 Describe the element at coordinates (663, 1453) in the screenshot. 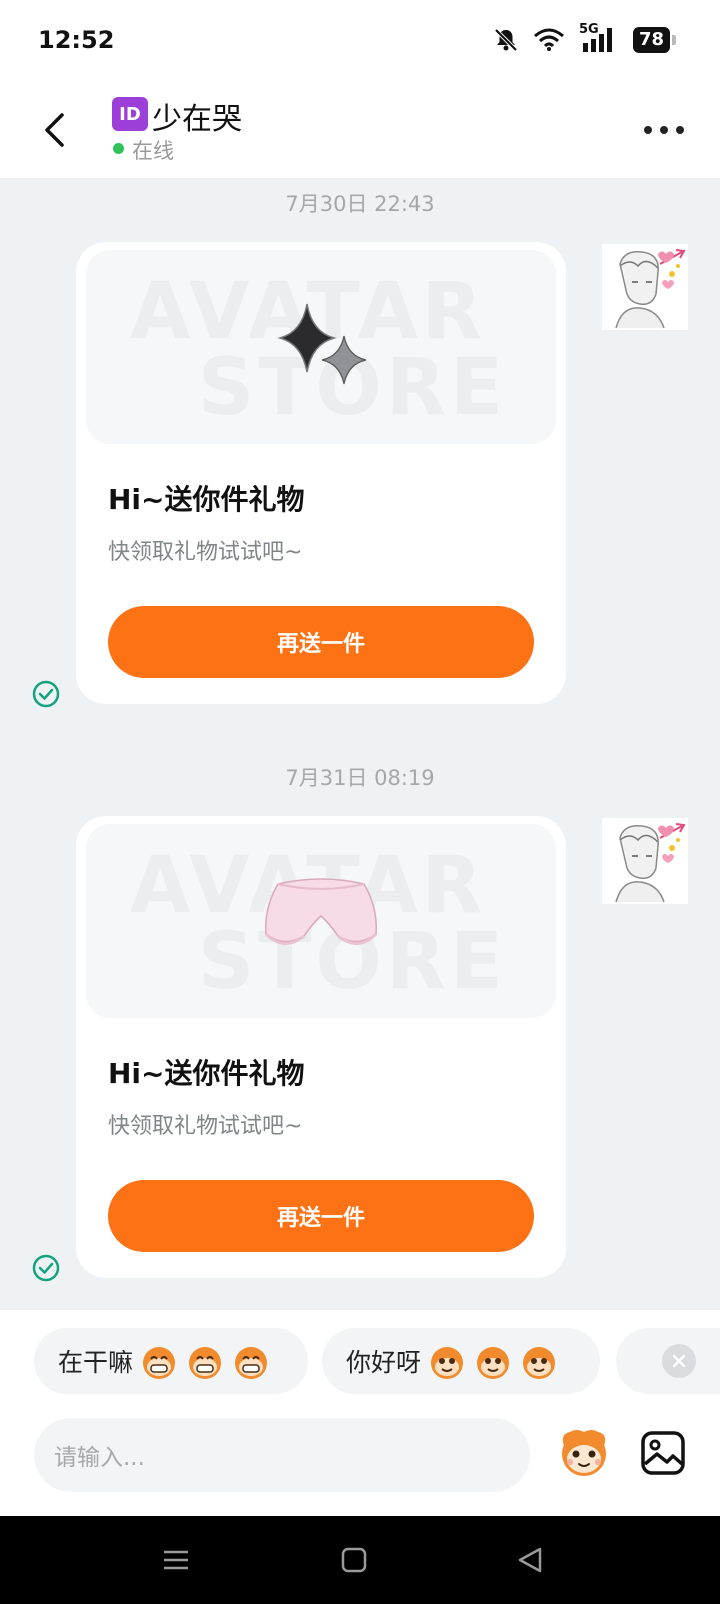

I see `image-picker-icon` at that location.